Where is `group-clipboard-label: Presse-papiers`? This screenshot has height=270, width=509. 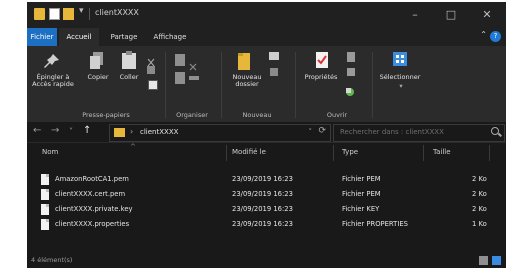
group-clipboard-label: Presse-papiers is located at coordinates (106, 115).